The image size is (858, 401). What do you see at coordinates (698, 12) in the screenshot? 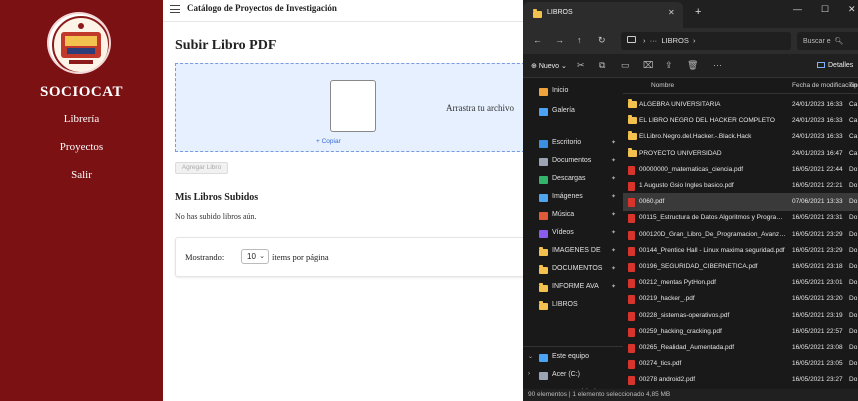
I see `new-tab-icon: +` at bounding box center [698, 12].